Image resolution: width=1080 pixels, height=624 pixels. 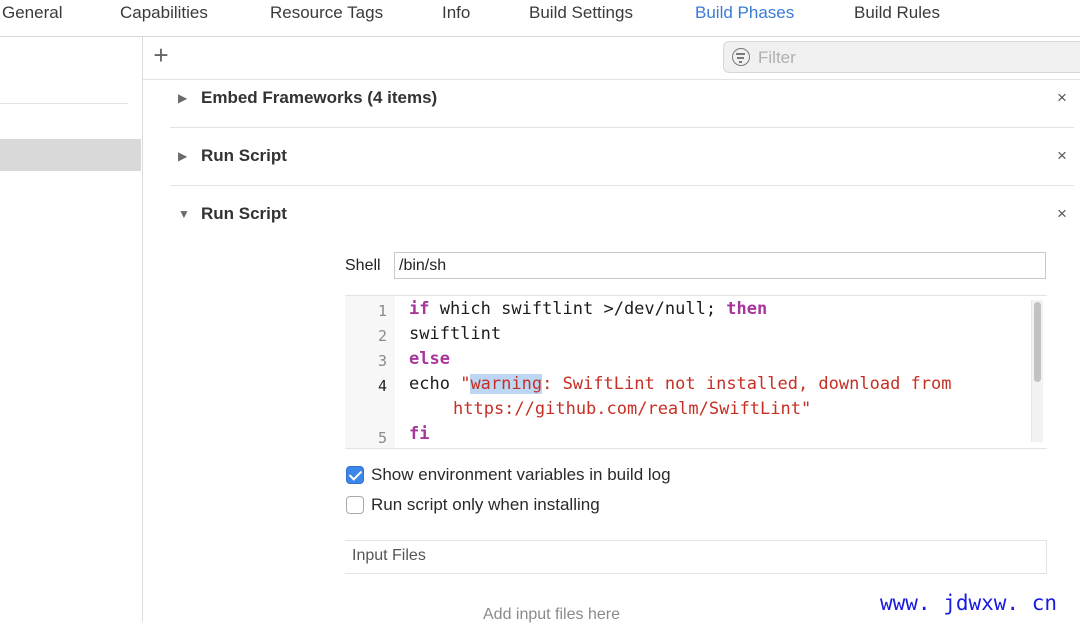 What do you see at coordinates (521, 474) in the screenshot?
I see `show-env-vars-label: Show environment variables in build log` at bounding box center [521, 474].